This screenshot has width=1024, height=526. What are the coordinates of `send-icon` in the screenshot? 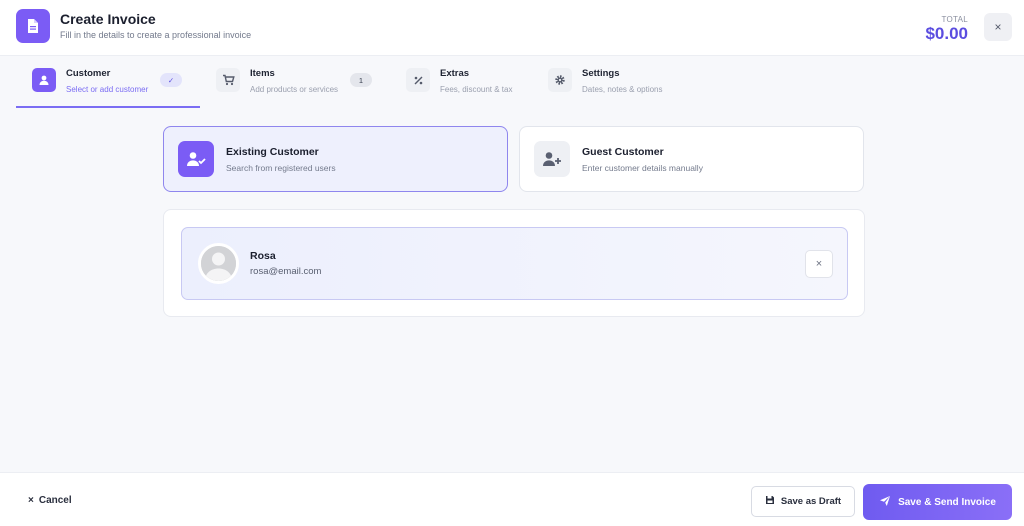 It's located at (885, 502).